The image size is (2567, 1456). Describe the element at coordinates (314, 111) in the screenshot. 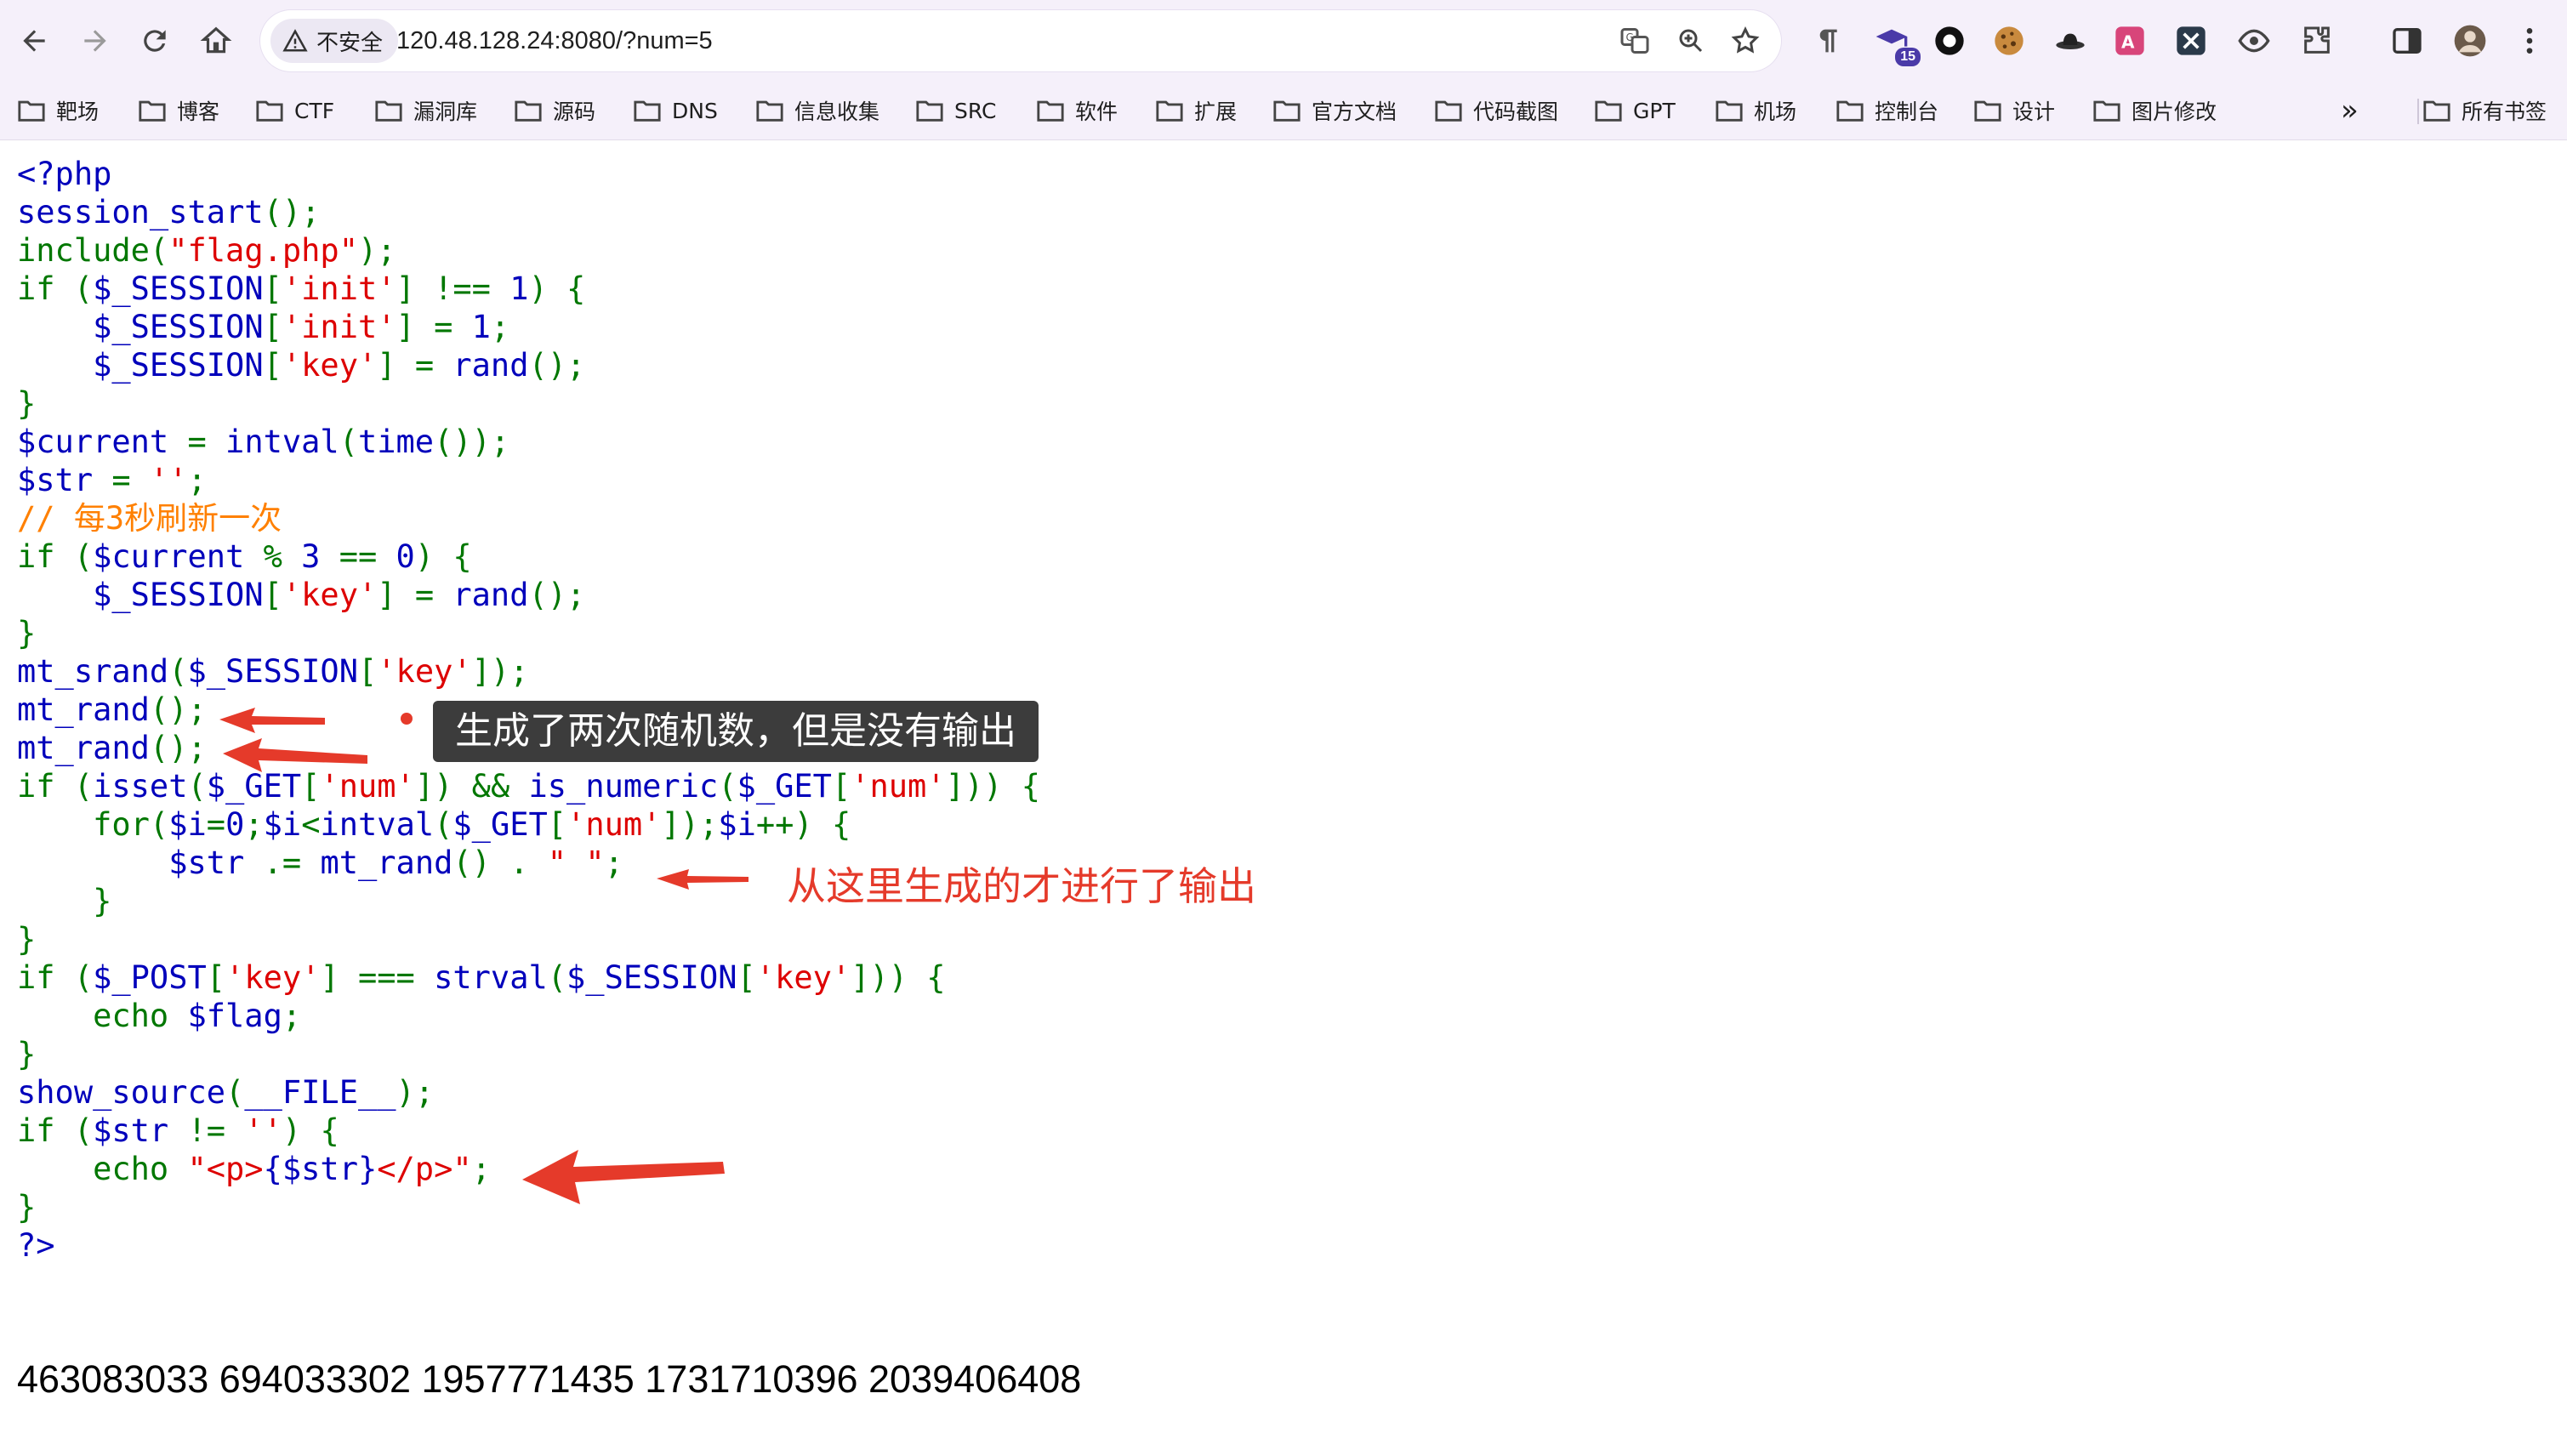

I see `bookmark-label: CTF` at that location.